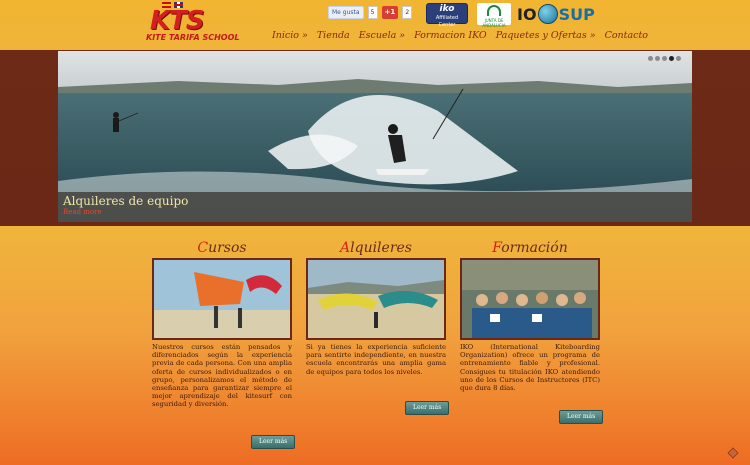  Describe the element at coordinates (290, 35) in the screenshot. I see `nav-item-inicio: Inicio »` at that location.